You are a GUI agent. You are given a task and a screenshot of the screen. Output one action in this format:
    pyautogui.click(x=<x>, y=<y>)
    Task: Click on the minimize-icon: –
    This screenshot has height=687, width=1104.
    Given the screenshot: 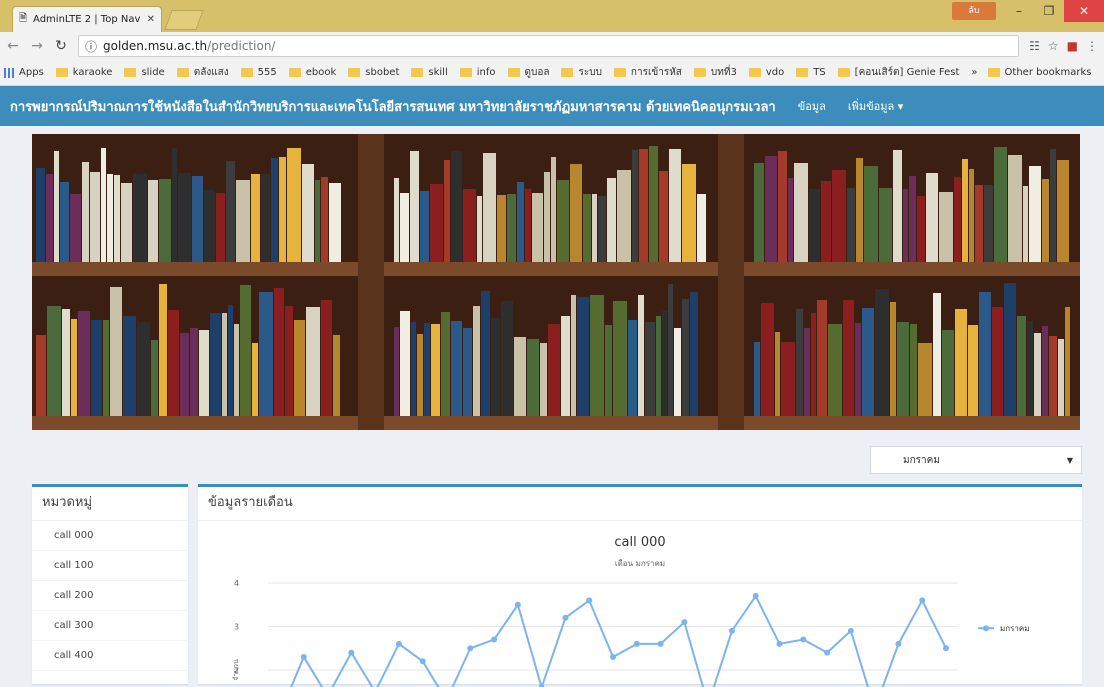 What is the action you would take?
    pyautogui.click(x=1019, y=11)
    